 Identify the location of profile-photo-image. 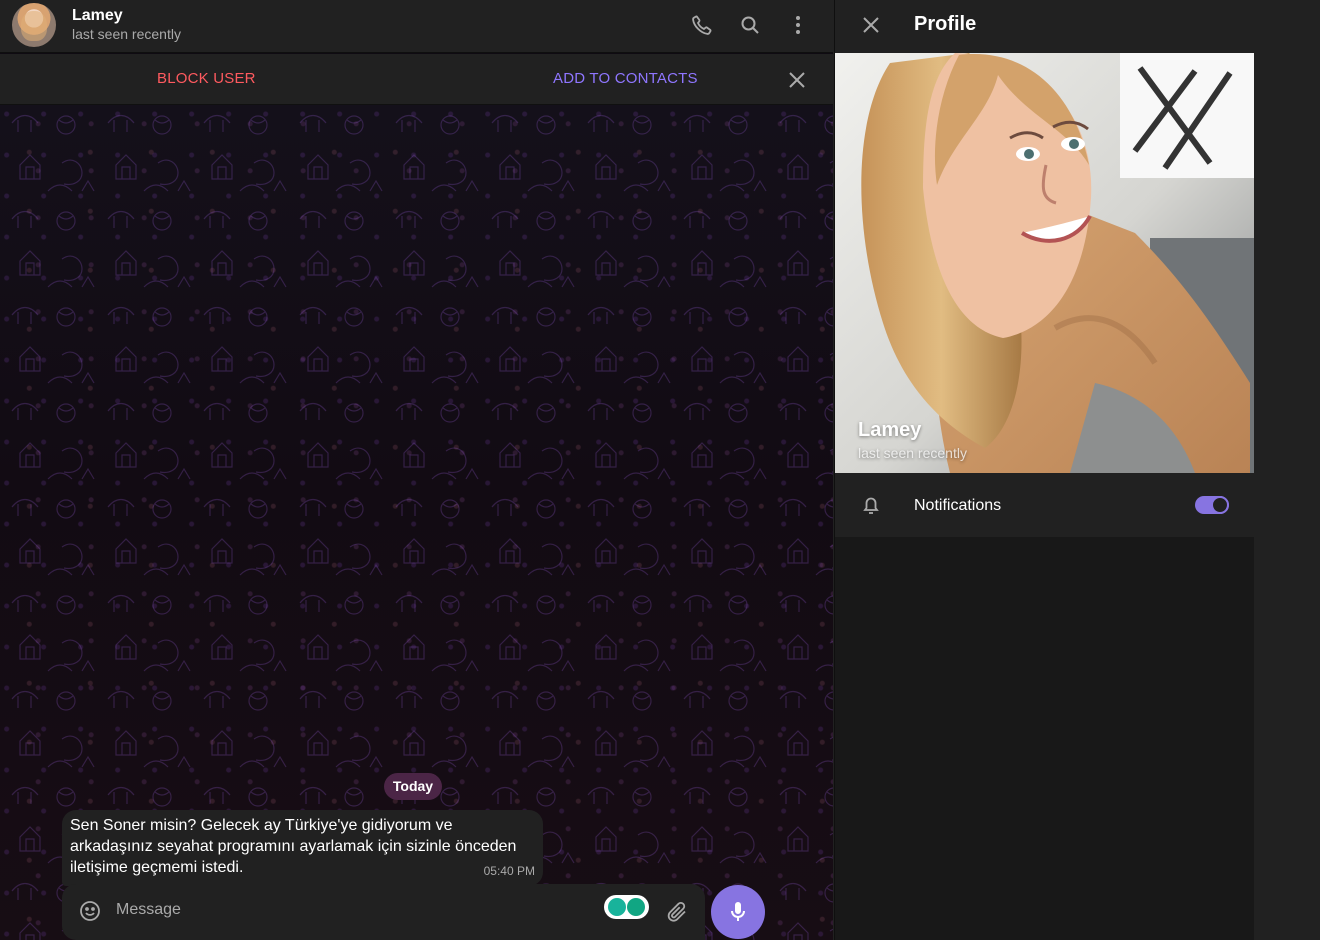
(1045, 263).